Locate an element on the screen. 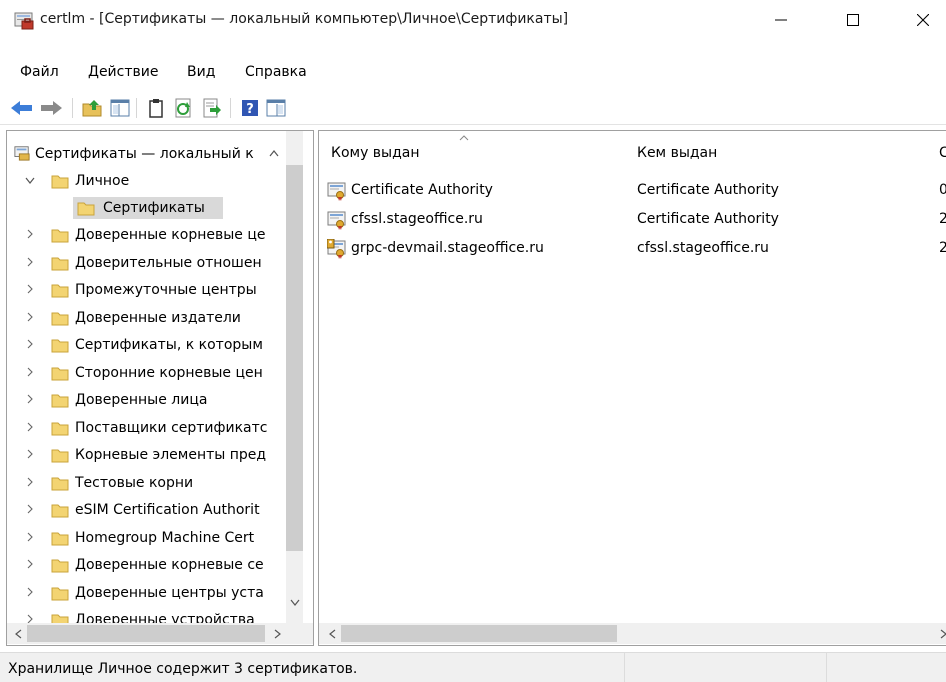 Image resolution: width=946 pixels, height=682 pixels. tree-item: Homegroup Machine Cert is located at coordinates (146, 538).